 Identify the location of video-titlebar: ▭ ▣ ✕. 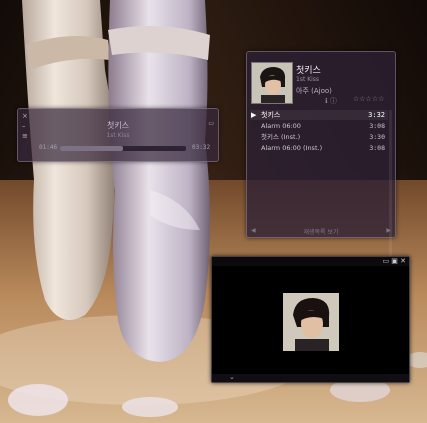
(310, 261).